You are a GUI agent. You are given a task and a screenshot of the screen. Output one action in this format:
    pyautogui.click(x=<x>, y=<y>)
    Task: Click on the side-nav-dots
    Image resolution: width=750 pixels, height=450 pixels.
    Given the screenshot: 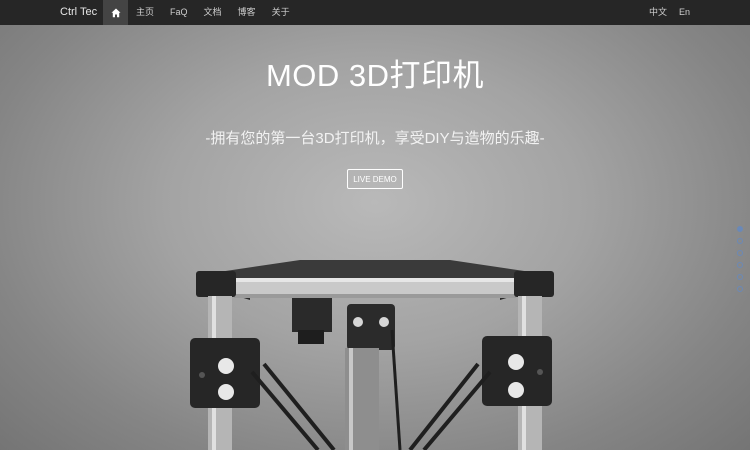 What is the action you would take?
    pyautogui.click(x=740, y=262)
    